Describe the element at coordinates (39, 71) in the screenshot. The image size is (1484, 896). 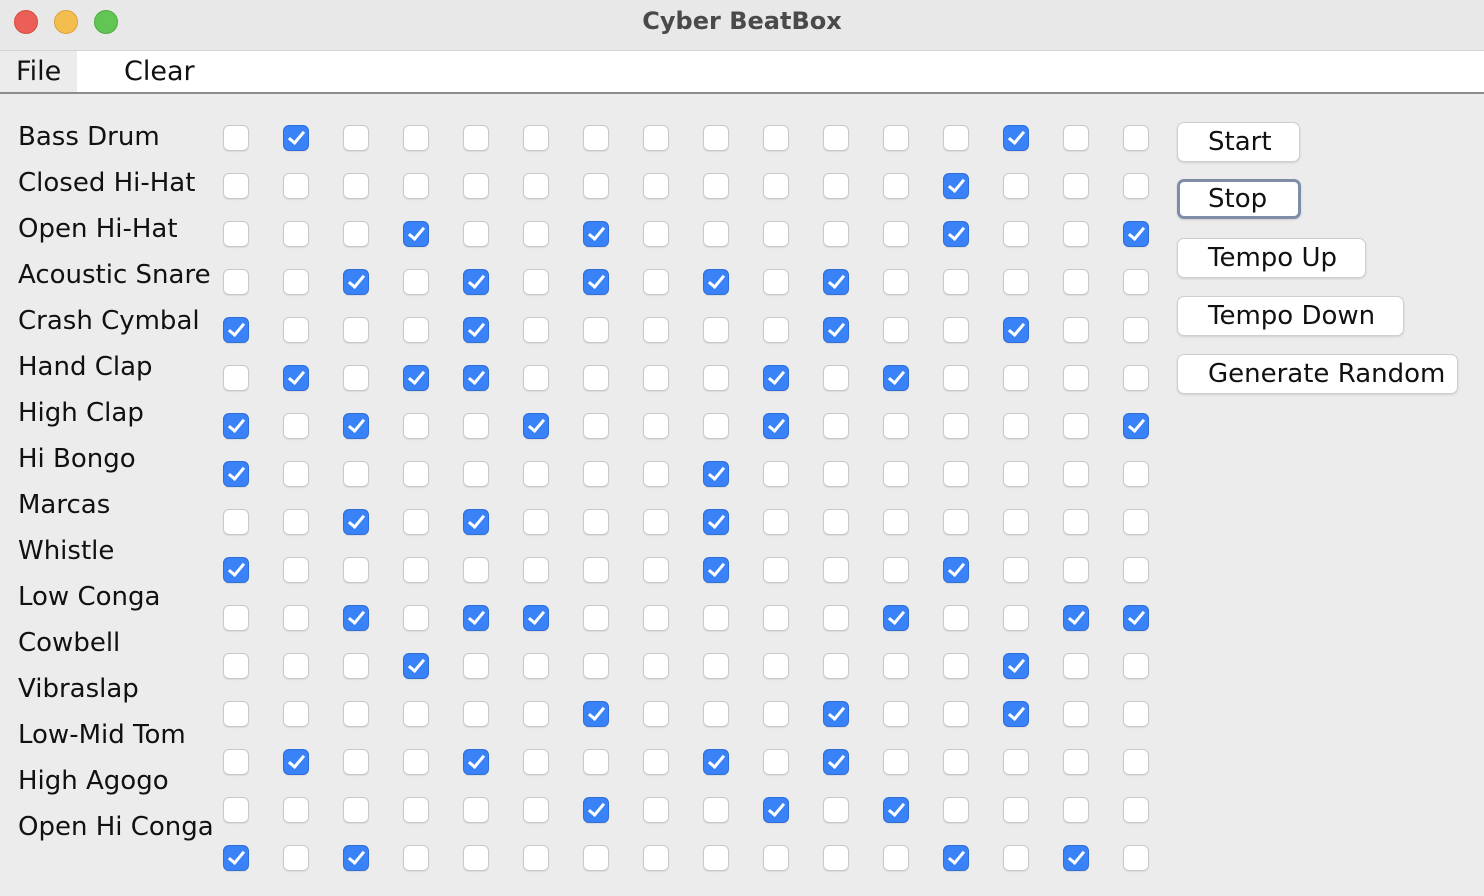
I see `menu-file: File` at that location.